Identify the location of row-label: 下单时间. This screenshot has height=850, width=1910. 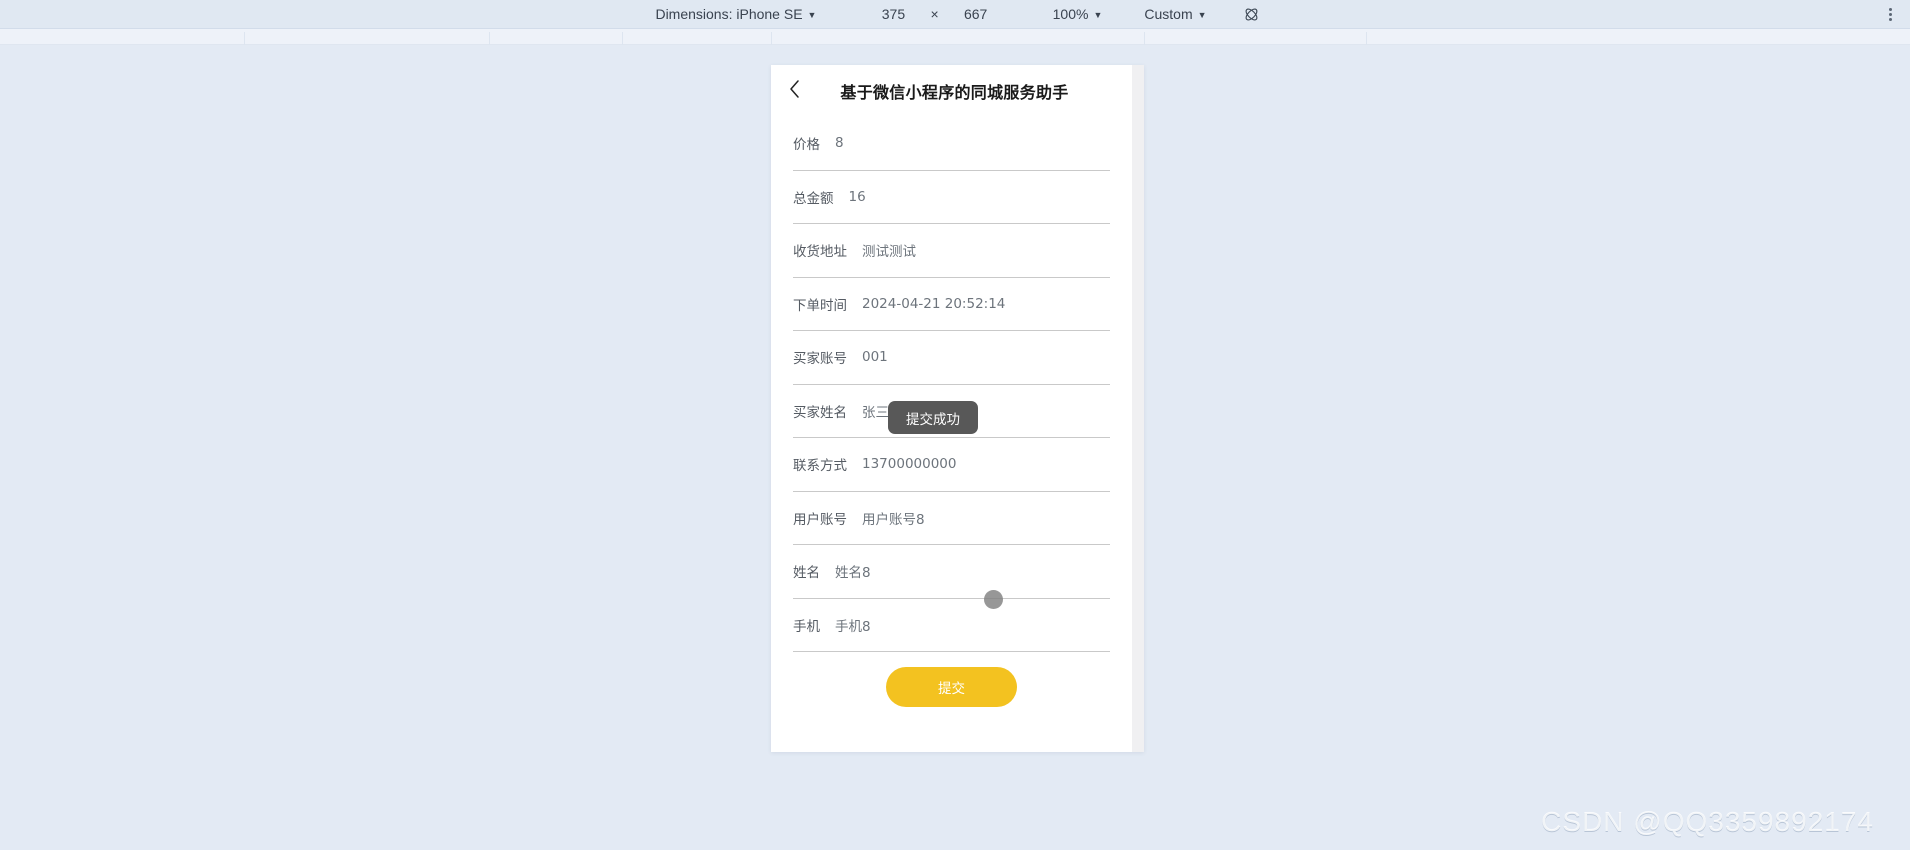
(820, 305).